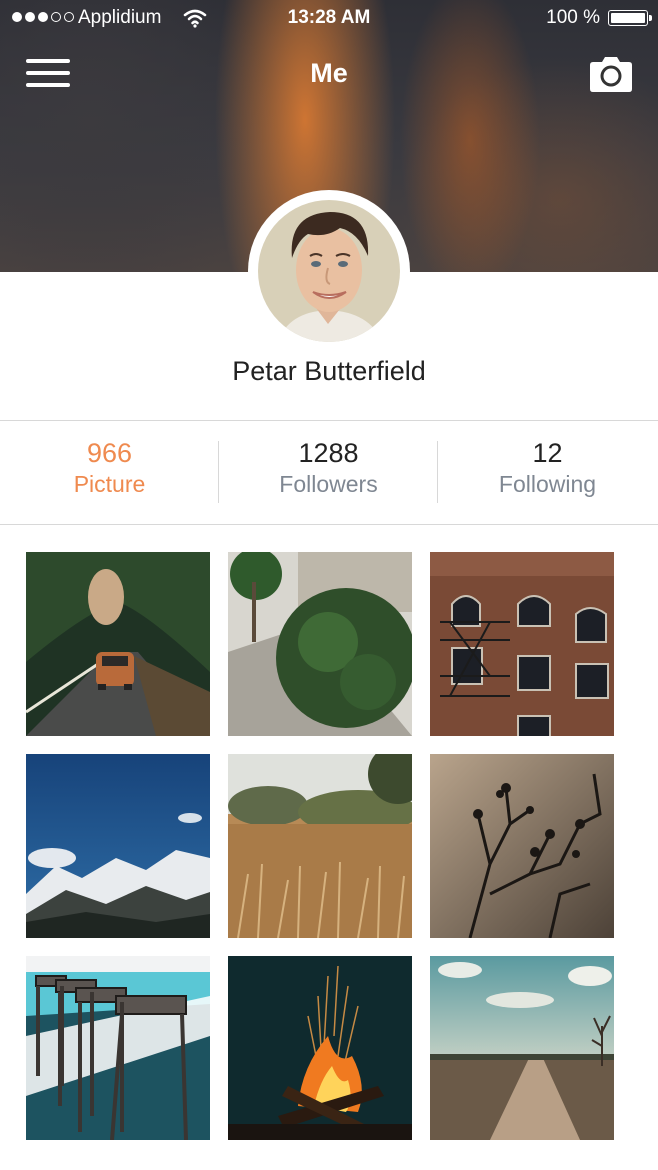 Image resolution: width=658 pixels, height=1170 pixels. What do you see at coordinates (118, 644) in the screenshot?
I see `photo-forest-road-car` at bounding box center [118, 644].